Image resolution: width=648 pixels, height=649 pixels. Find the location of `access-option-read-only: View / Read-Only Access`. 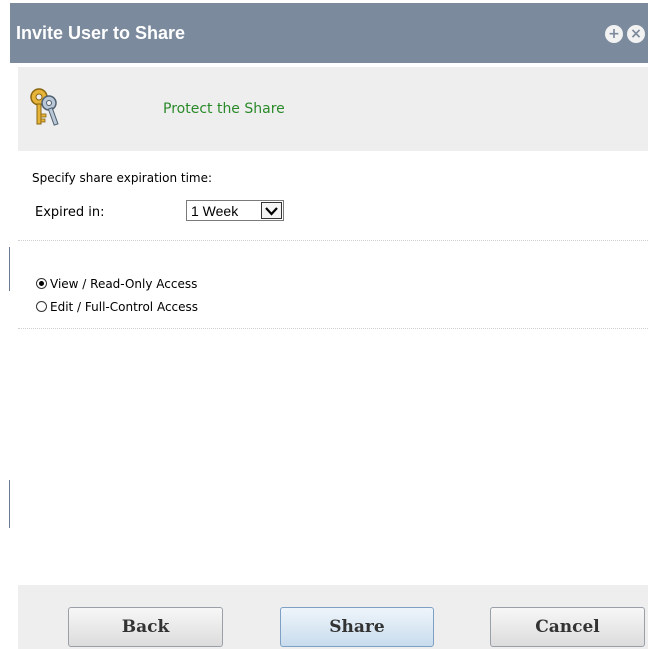

access-option-read-only: View / Read-Only Access is located at coordinates (116, 284).